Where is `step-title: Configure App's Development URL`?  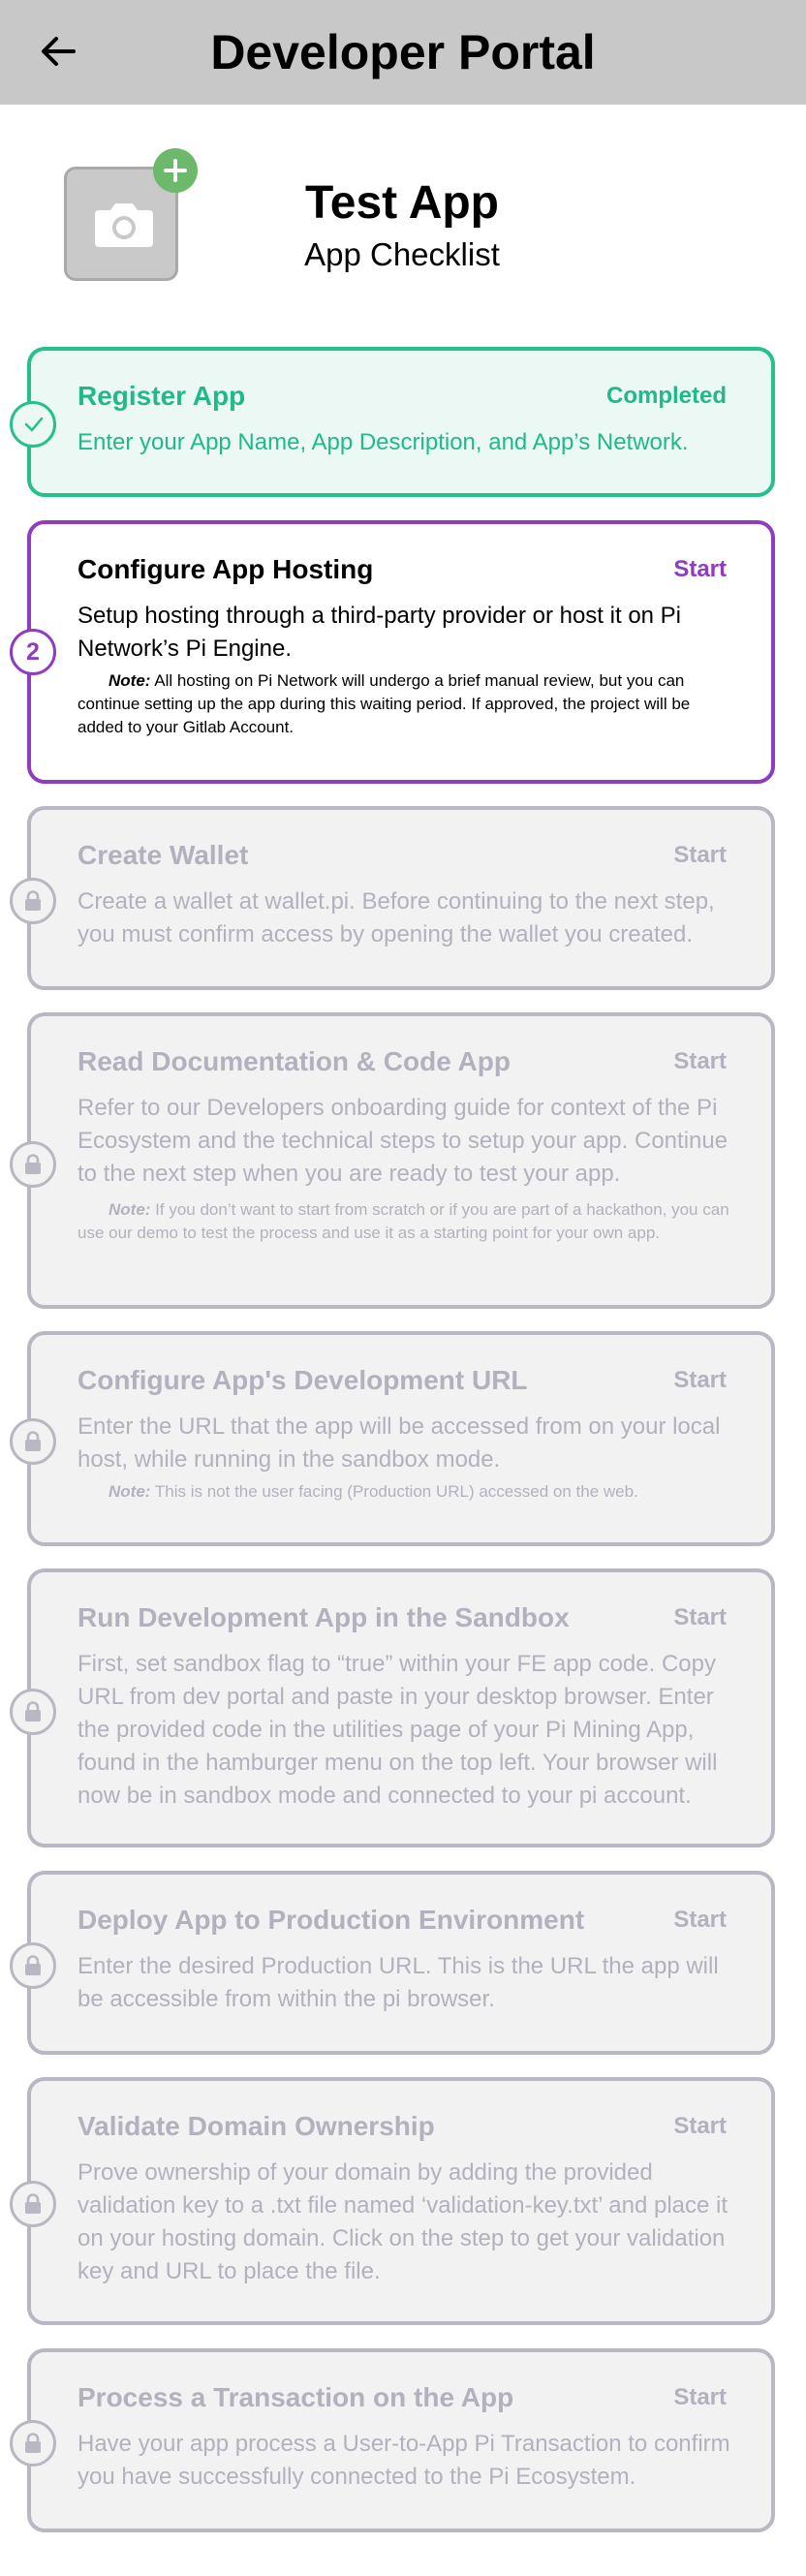
step-title: Configure App's Development URL is located at coordinates (303, 1380).